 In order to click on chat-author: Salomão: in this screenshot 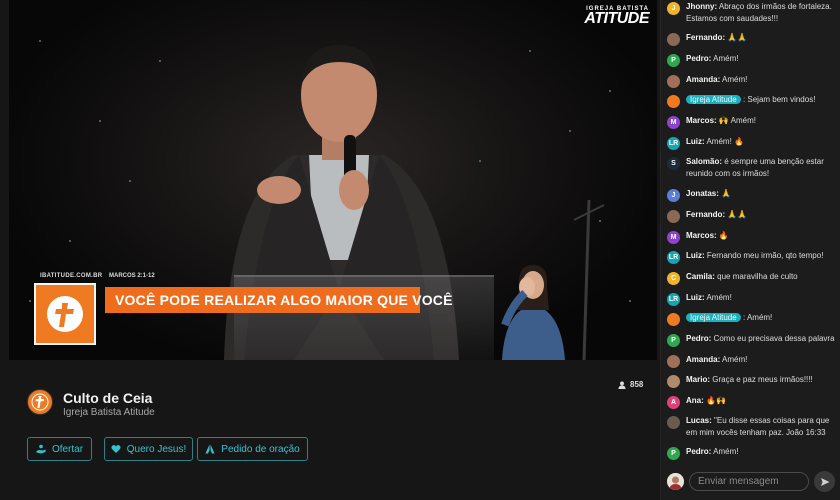, I will do `click(704, 161)`.